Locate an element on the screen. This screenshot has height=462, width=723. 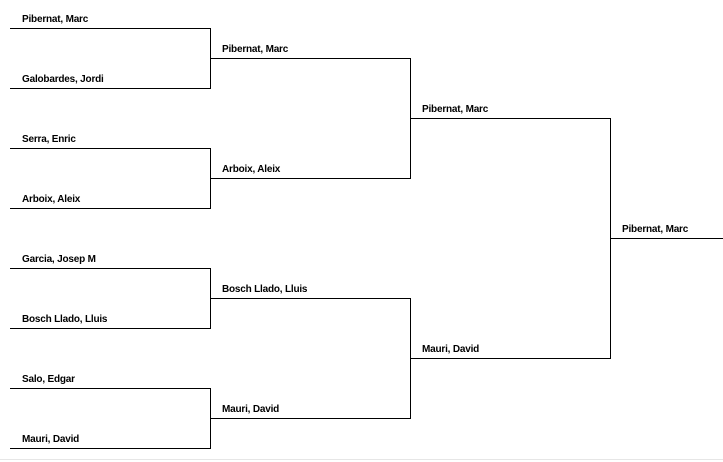
player-name: Salo, Edgar is located at coordinates (48, 379).